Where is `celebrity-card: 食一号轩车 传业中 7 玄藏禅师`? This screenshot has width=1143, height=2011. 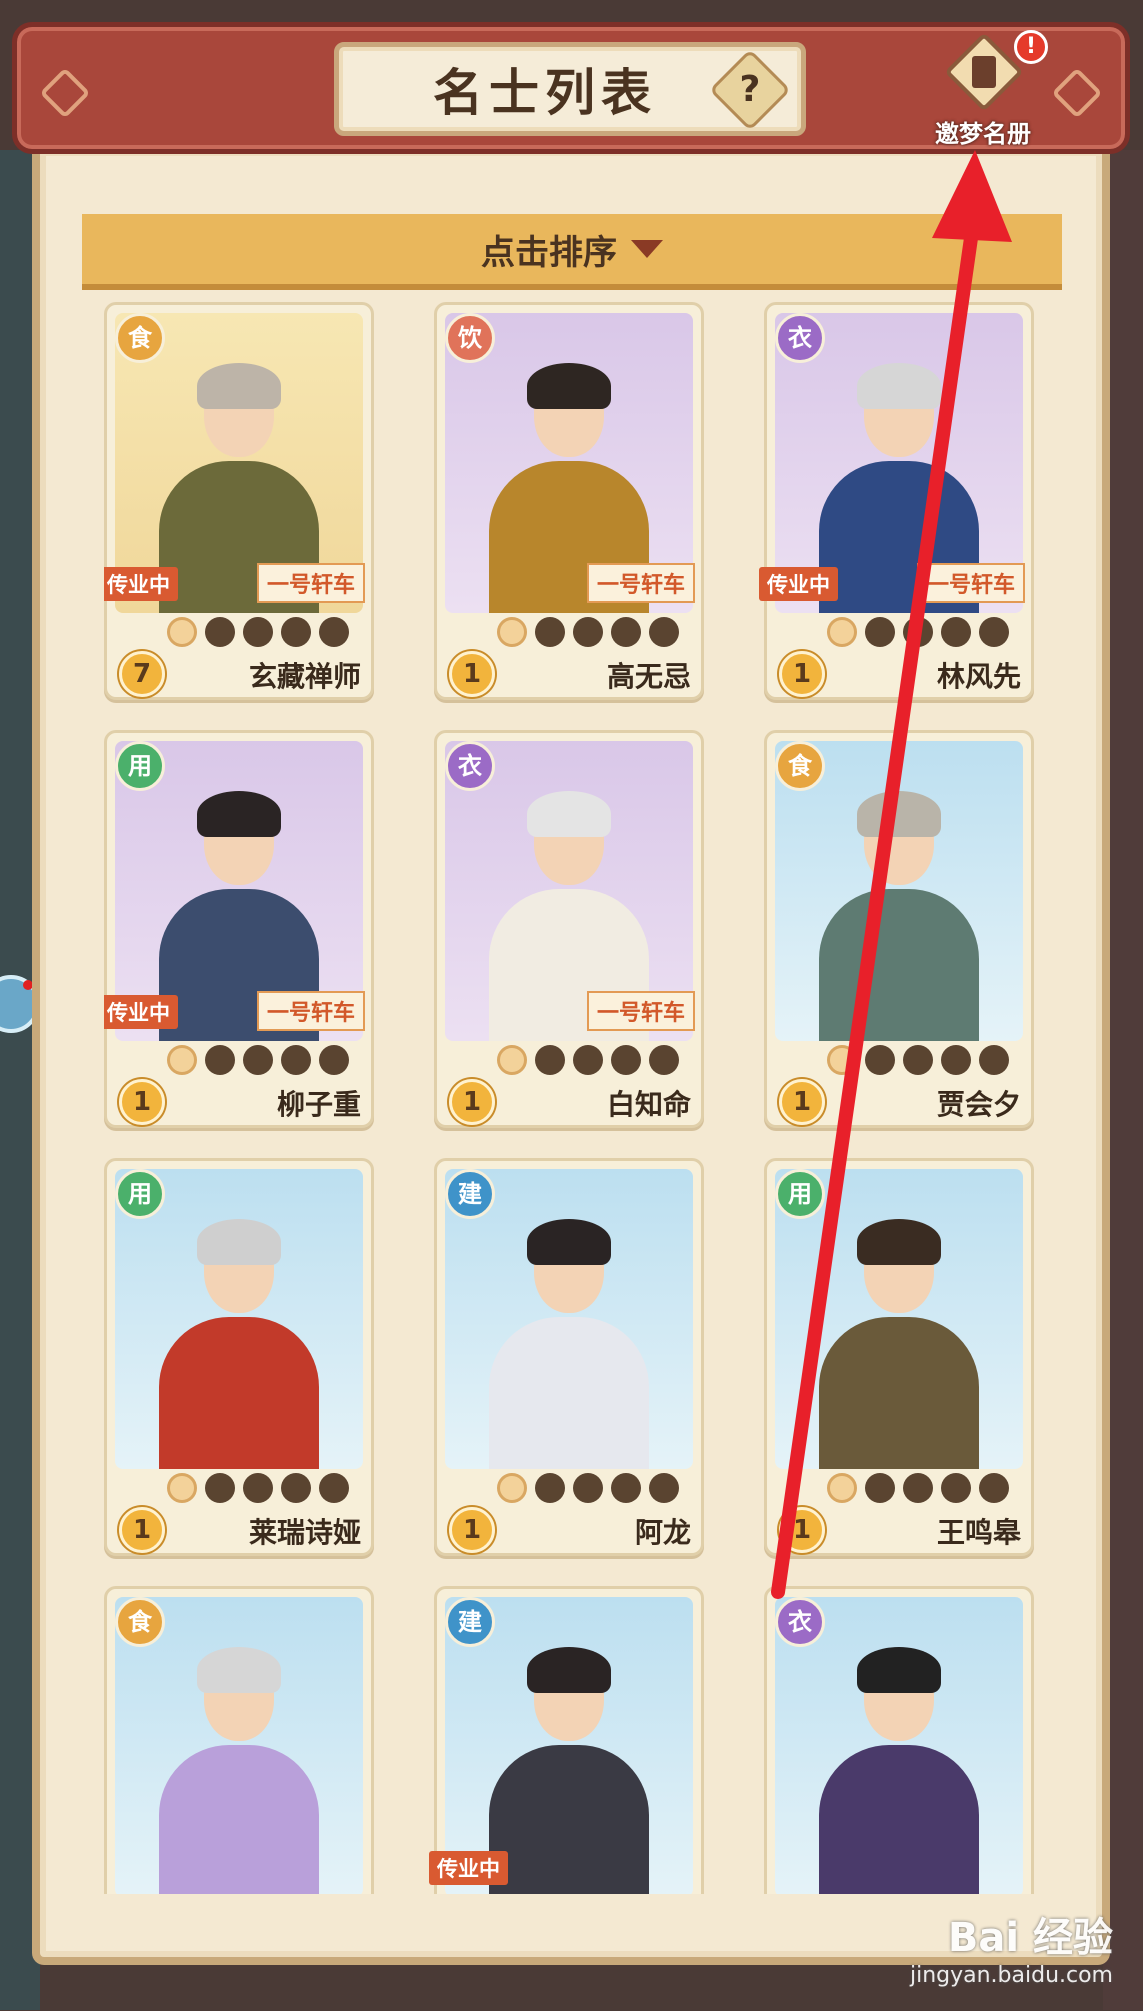
celebrity-card: 食一号轩车 传业中 7 玄藏禅师 is located at coordinates (239, 501).